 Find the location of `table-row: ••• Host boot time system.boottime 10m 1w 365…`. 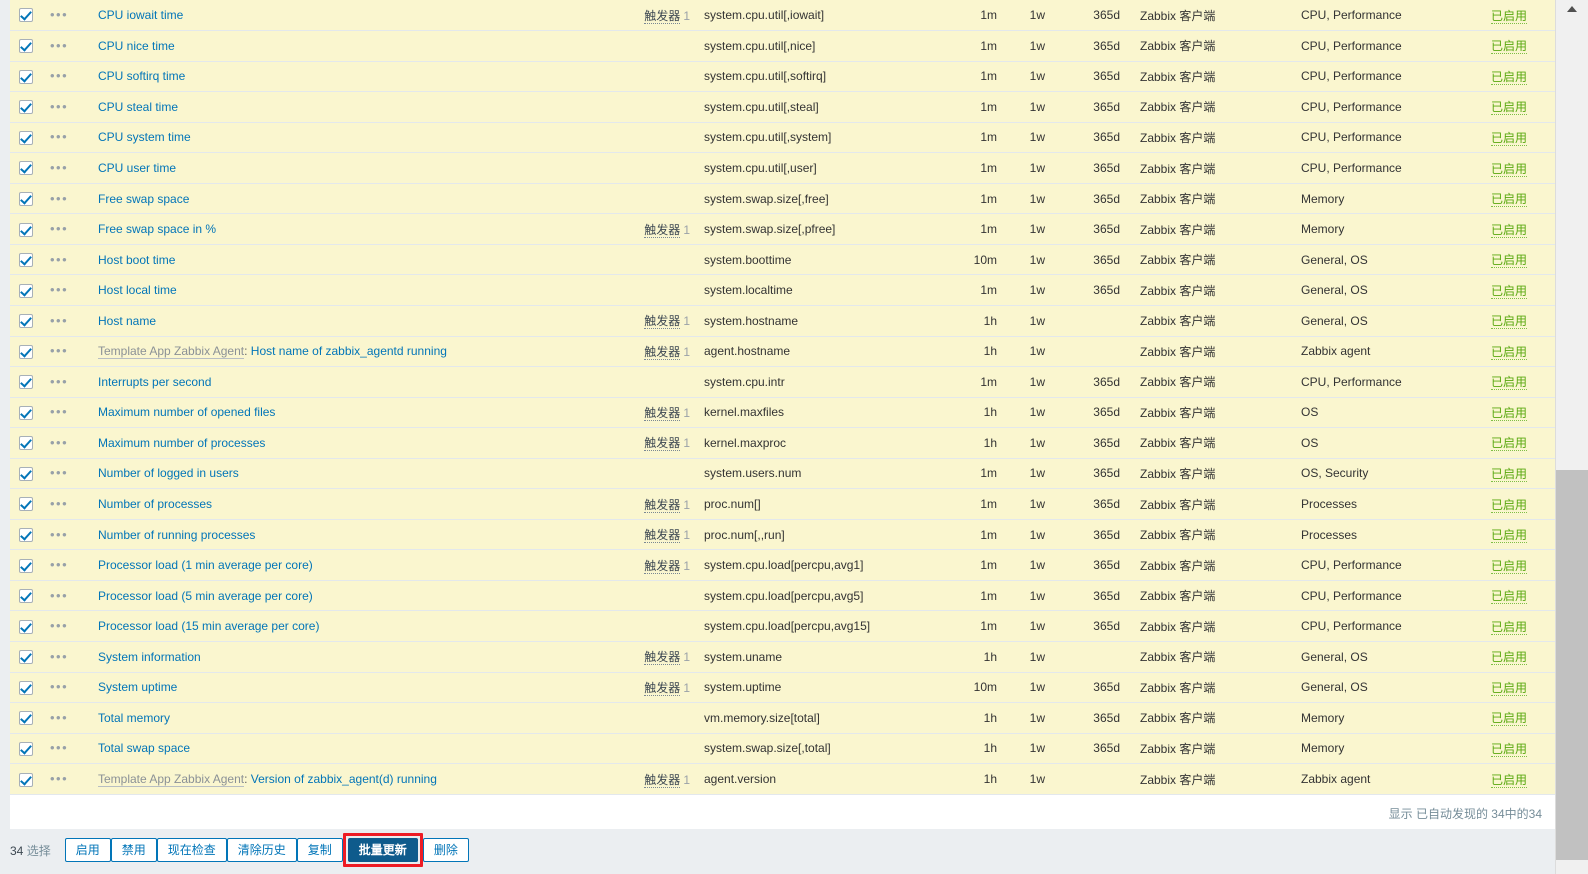

table-row: ••• Host boot time system.boottime 10m 1w 365… is located at coordinates (799, 259).